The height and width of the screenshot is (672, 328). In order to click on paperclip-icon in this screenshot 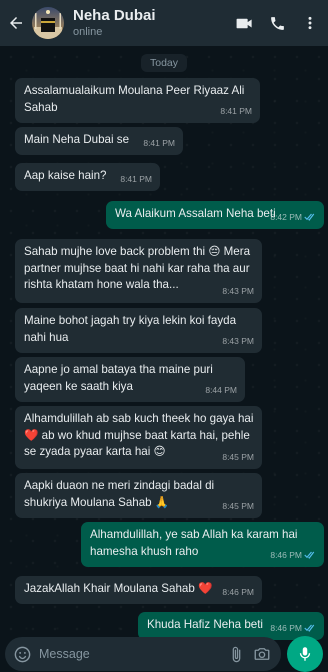, I will do `click(236, 654)`.